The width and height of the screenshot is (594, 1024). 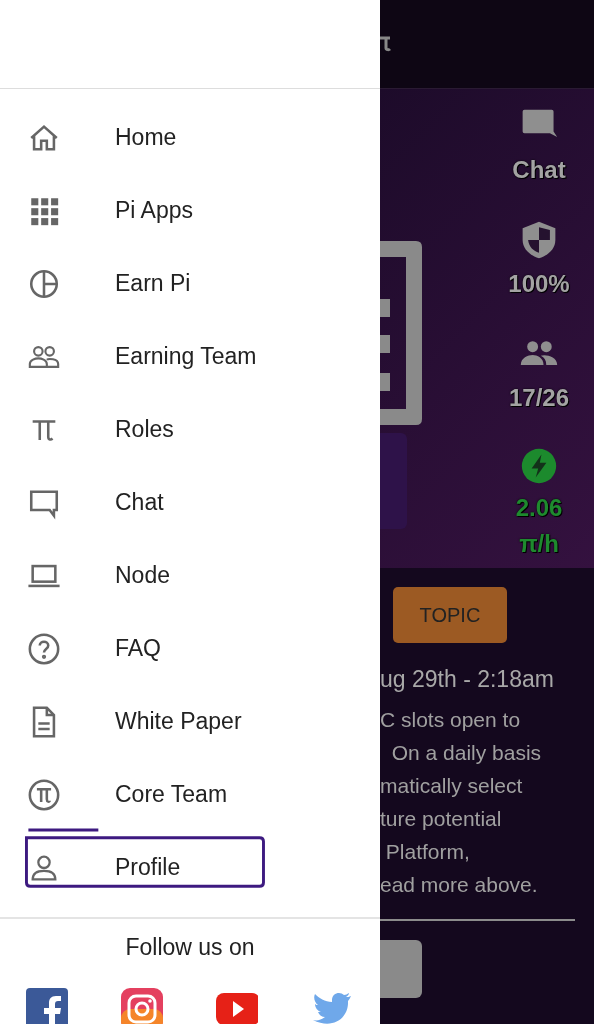 What do you see at coordinates (539, 544) in the screenshot?
I see `stat-value: π/h` at bounding box center [539, 544].